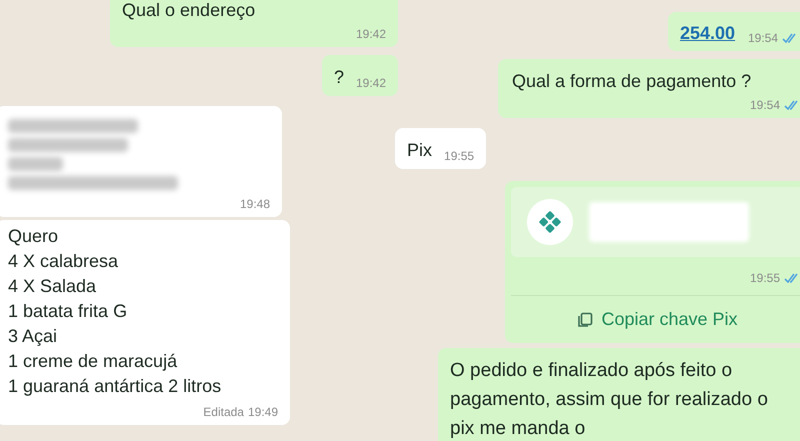  I want to click on blurred-text, so click(35, 164).